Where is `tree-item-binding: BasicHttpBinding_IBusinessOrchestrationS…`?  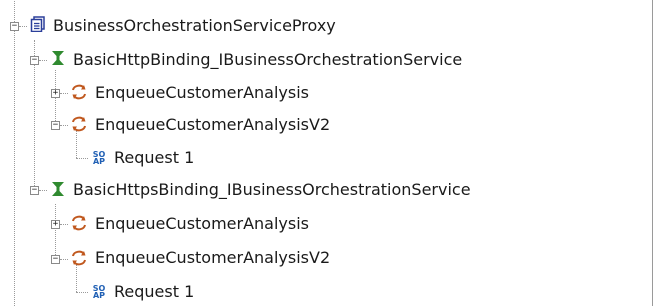 tree-item-binding: BasicHttpBinding_IBusinessOrchestrationS… is located at coordinates (267, 60).